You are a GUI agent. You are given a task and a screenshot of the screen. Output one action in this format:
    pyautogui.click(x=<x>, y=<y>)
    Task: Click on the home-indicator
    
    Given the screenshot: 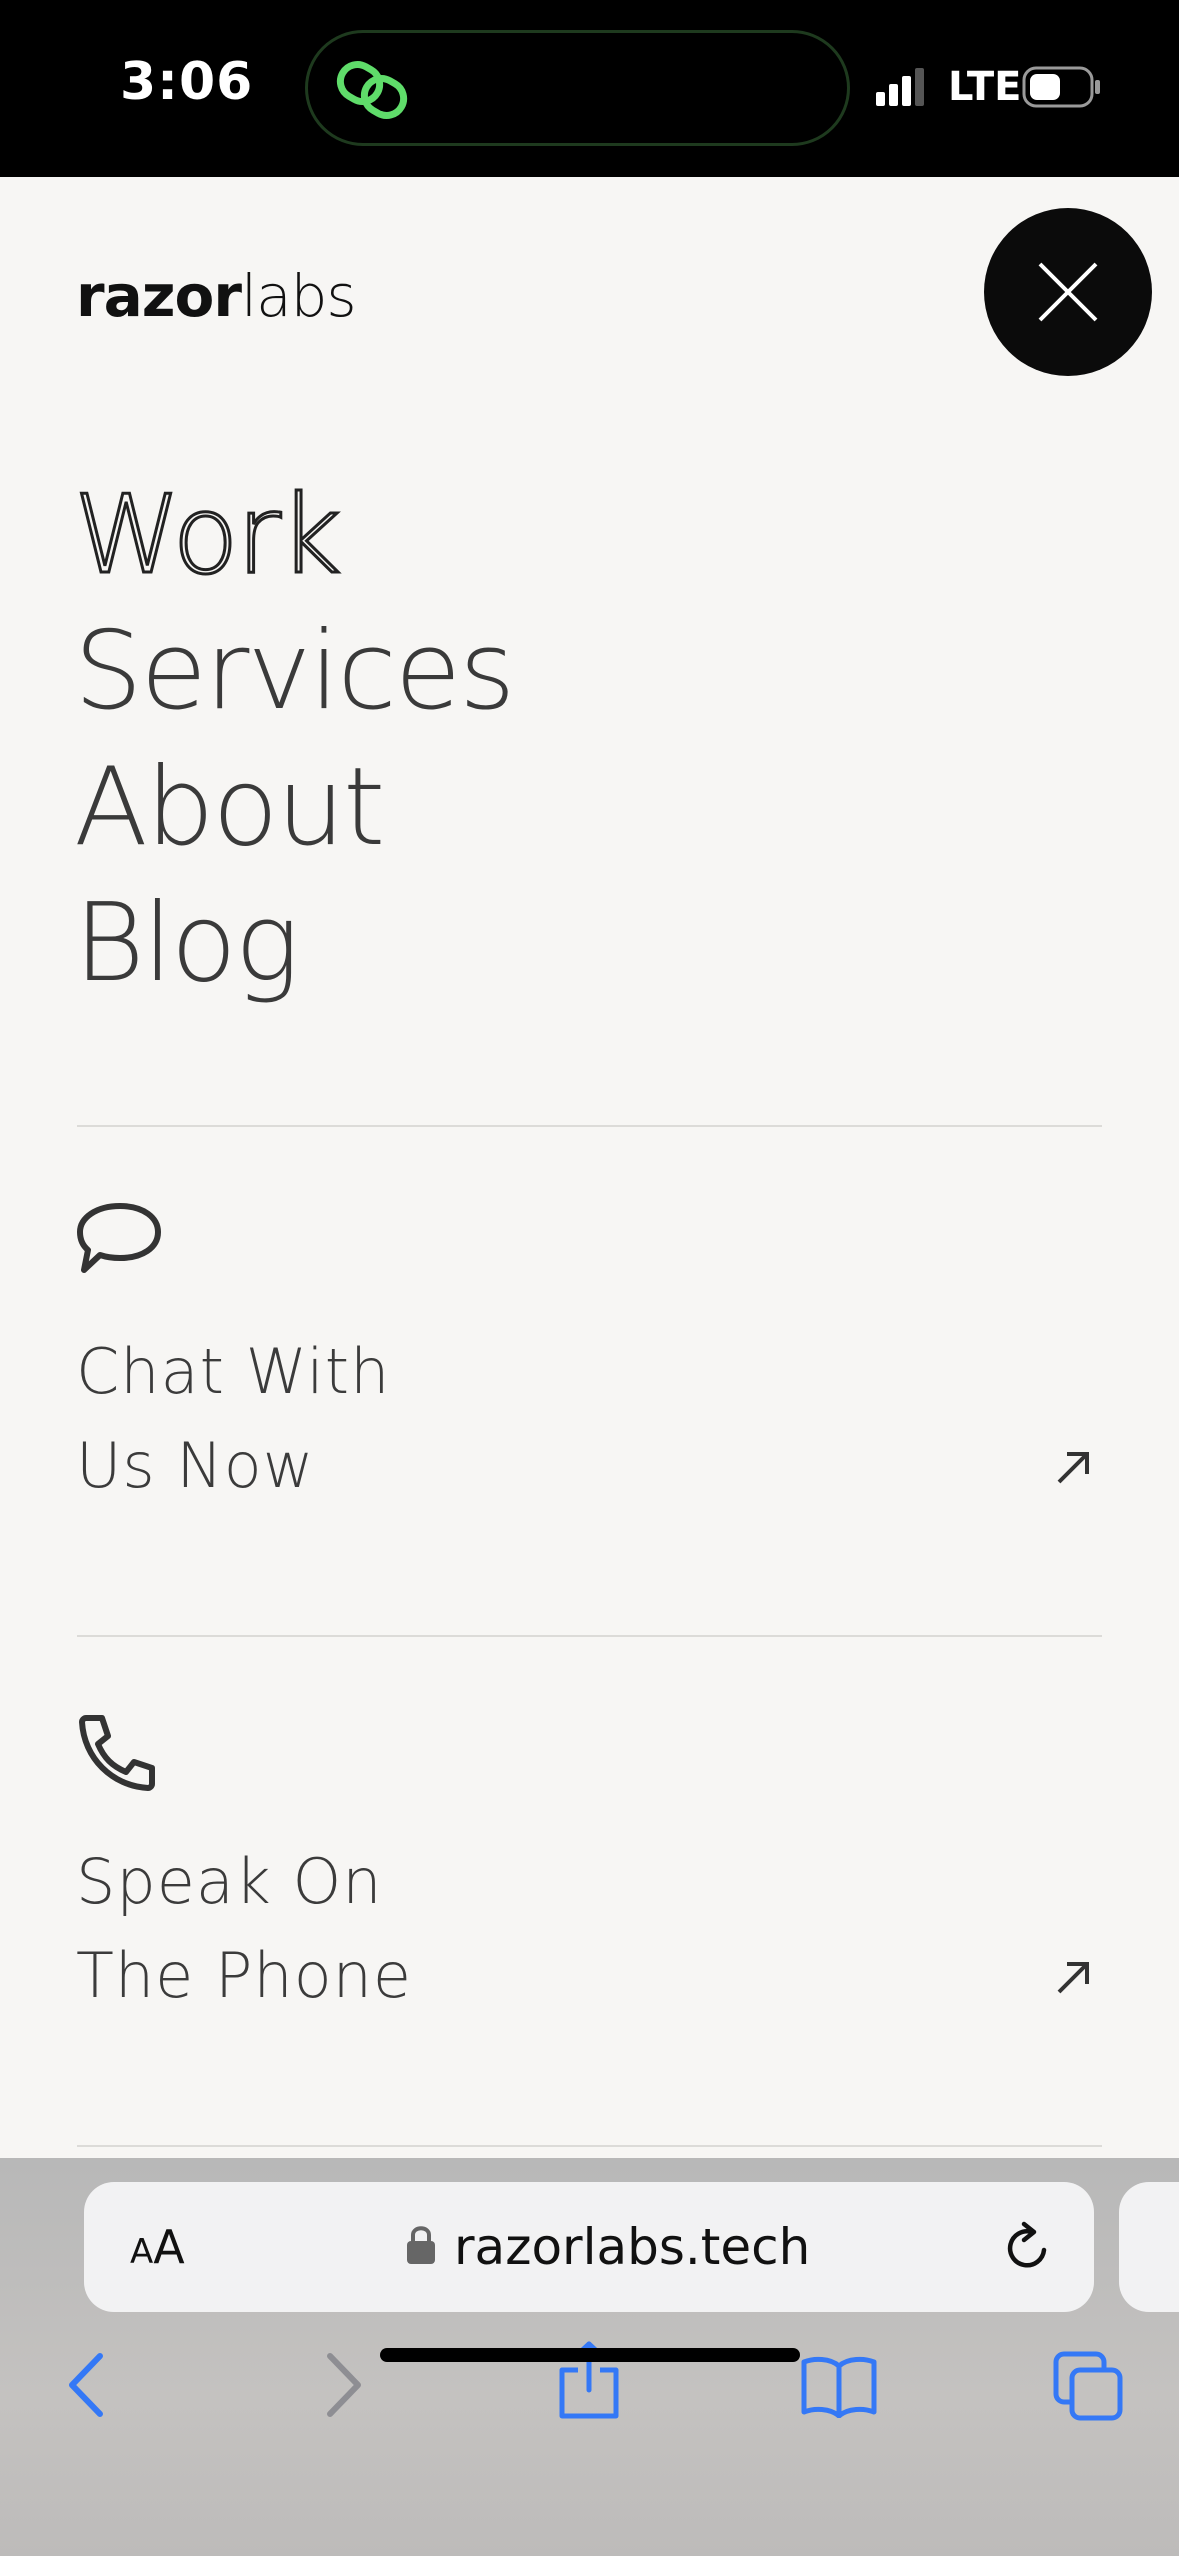 What is the action you would take?
    pyautogui.click(x=590, y=2355)
    